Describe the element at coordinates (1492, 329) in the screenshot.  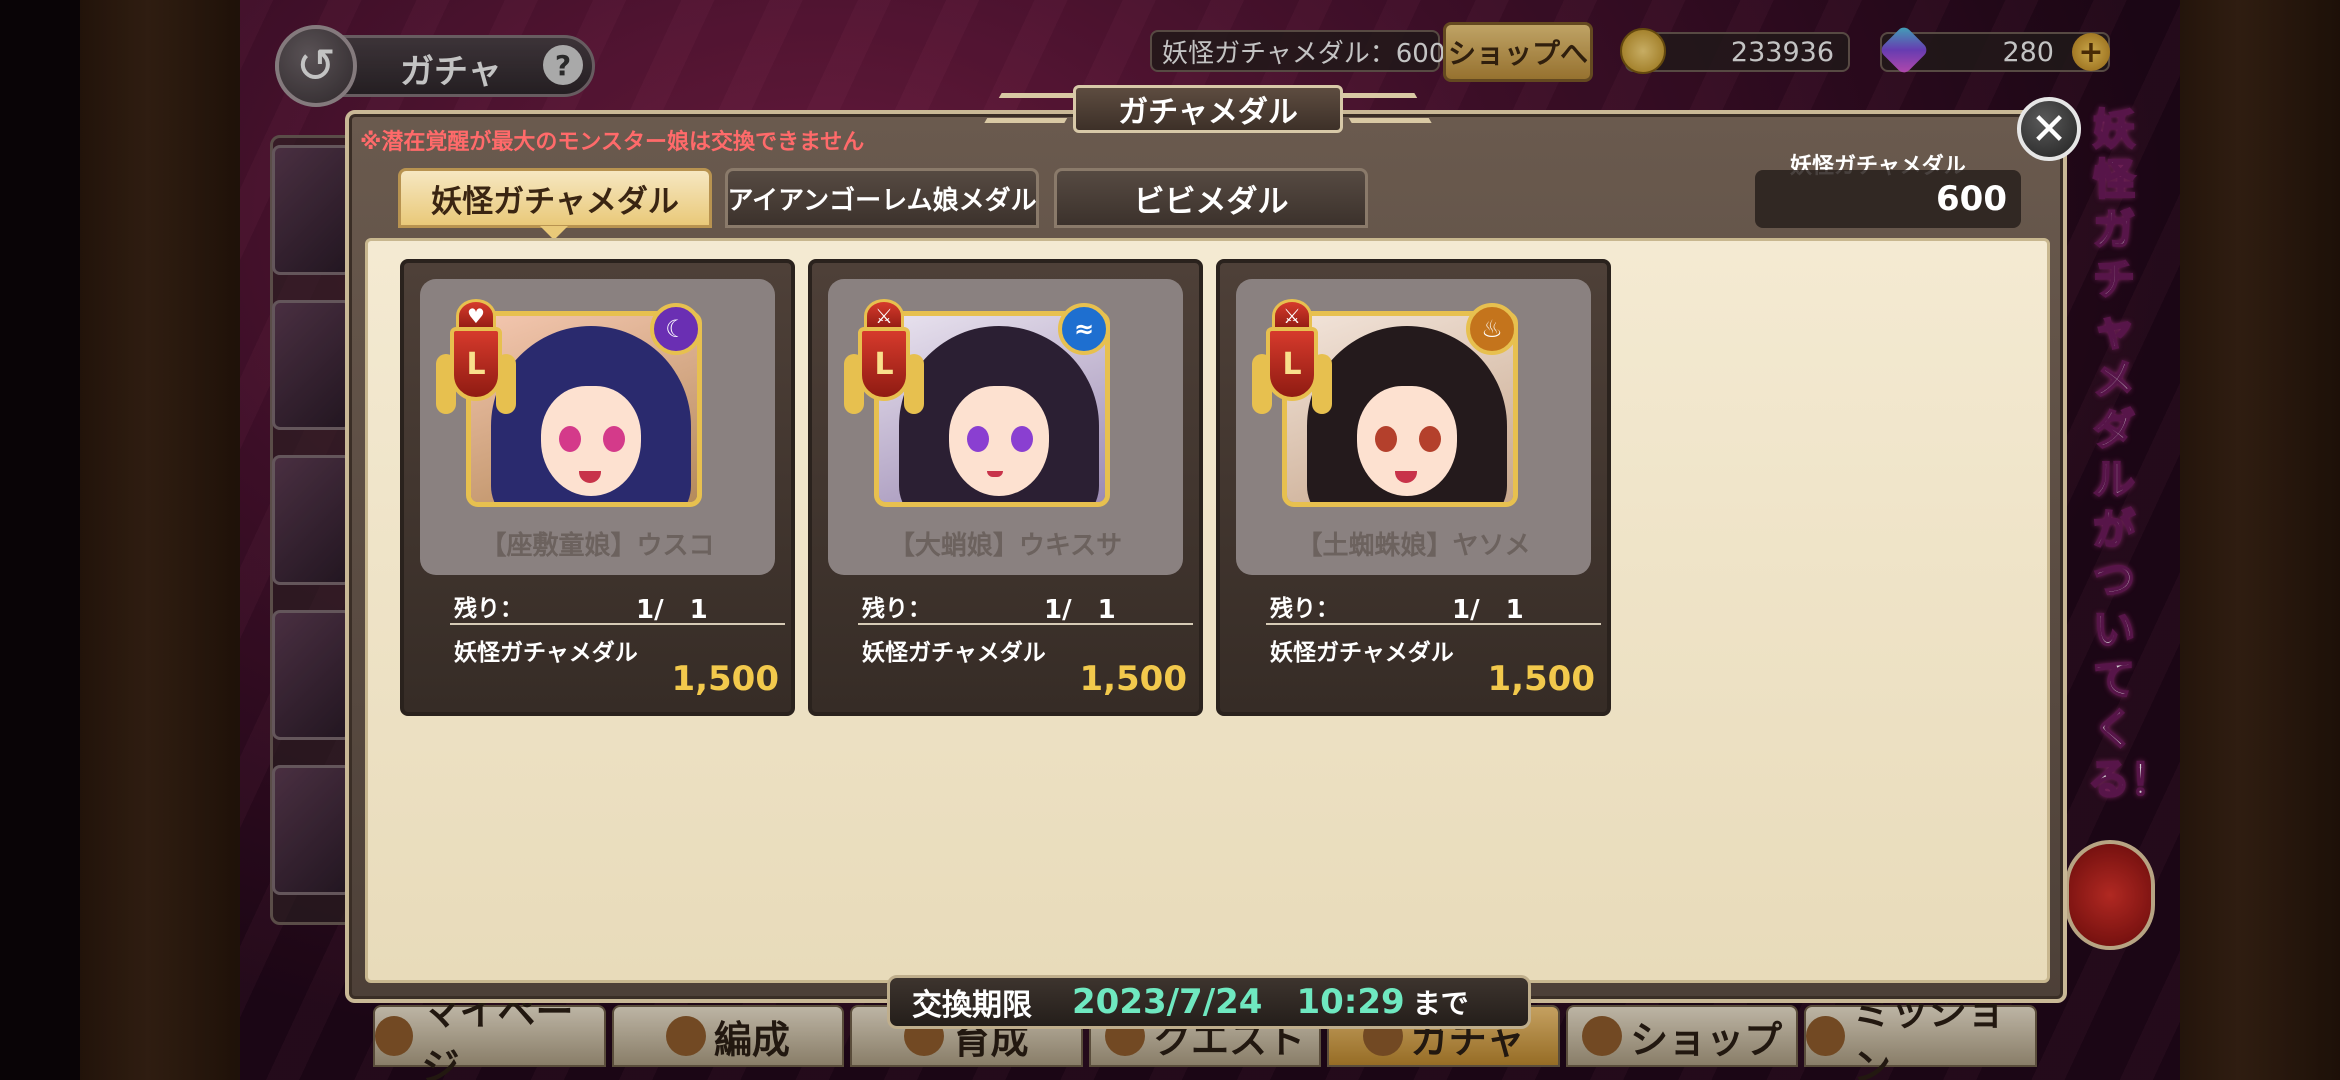
I see `fire-element-icon: ♨` at that location.